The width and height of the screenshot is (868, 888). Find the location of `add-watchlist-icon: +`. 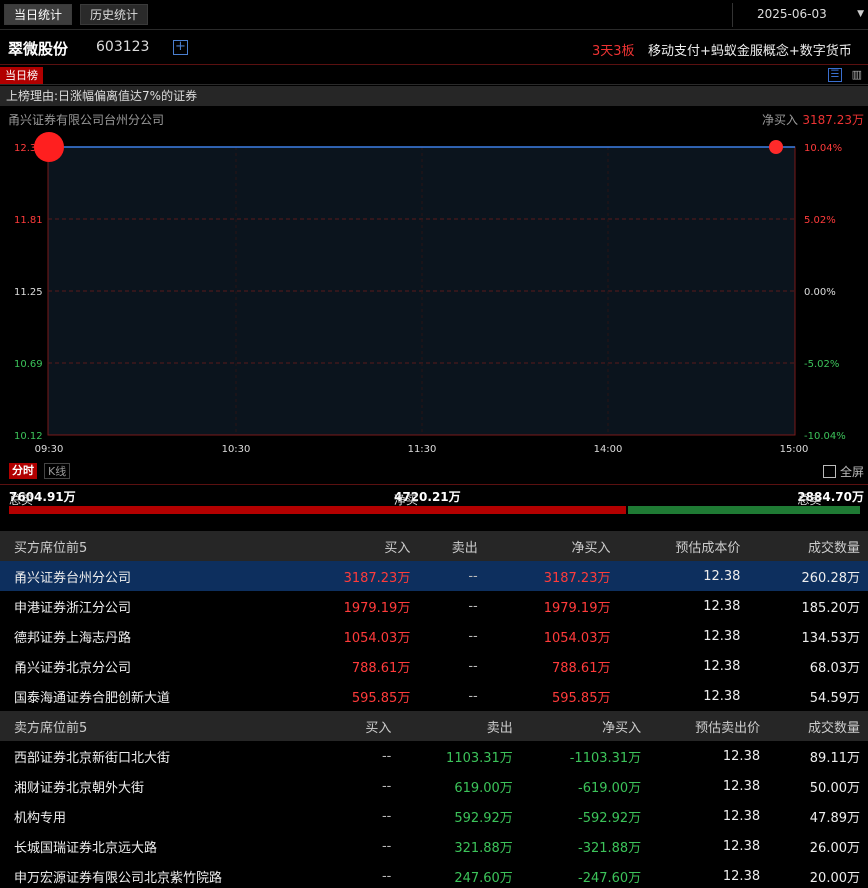

add-watchlist-icon: + is located at coordinates (180, 47).